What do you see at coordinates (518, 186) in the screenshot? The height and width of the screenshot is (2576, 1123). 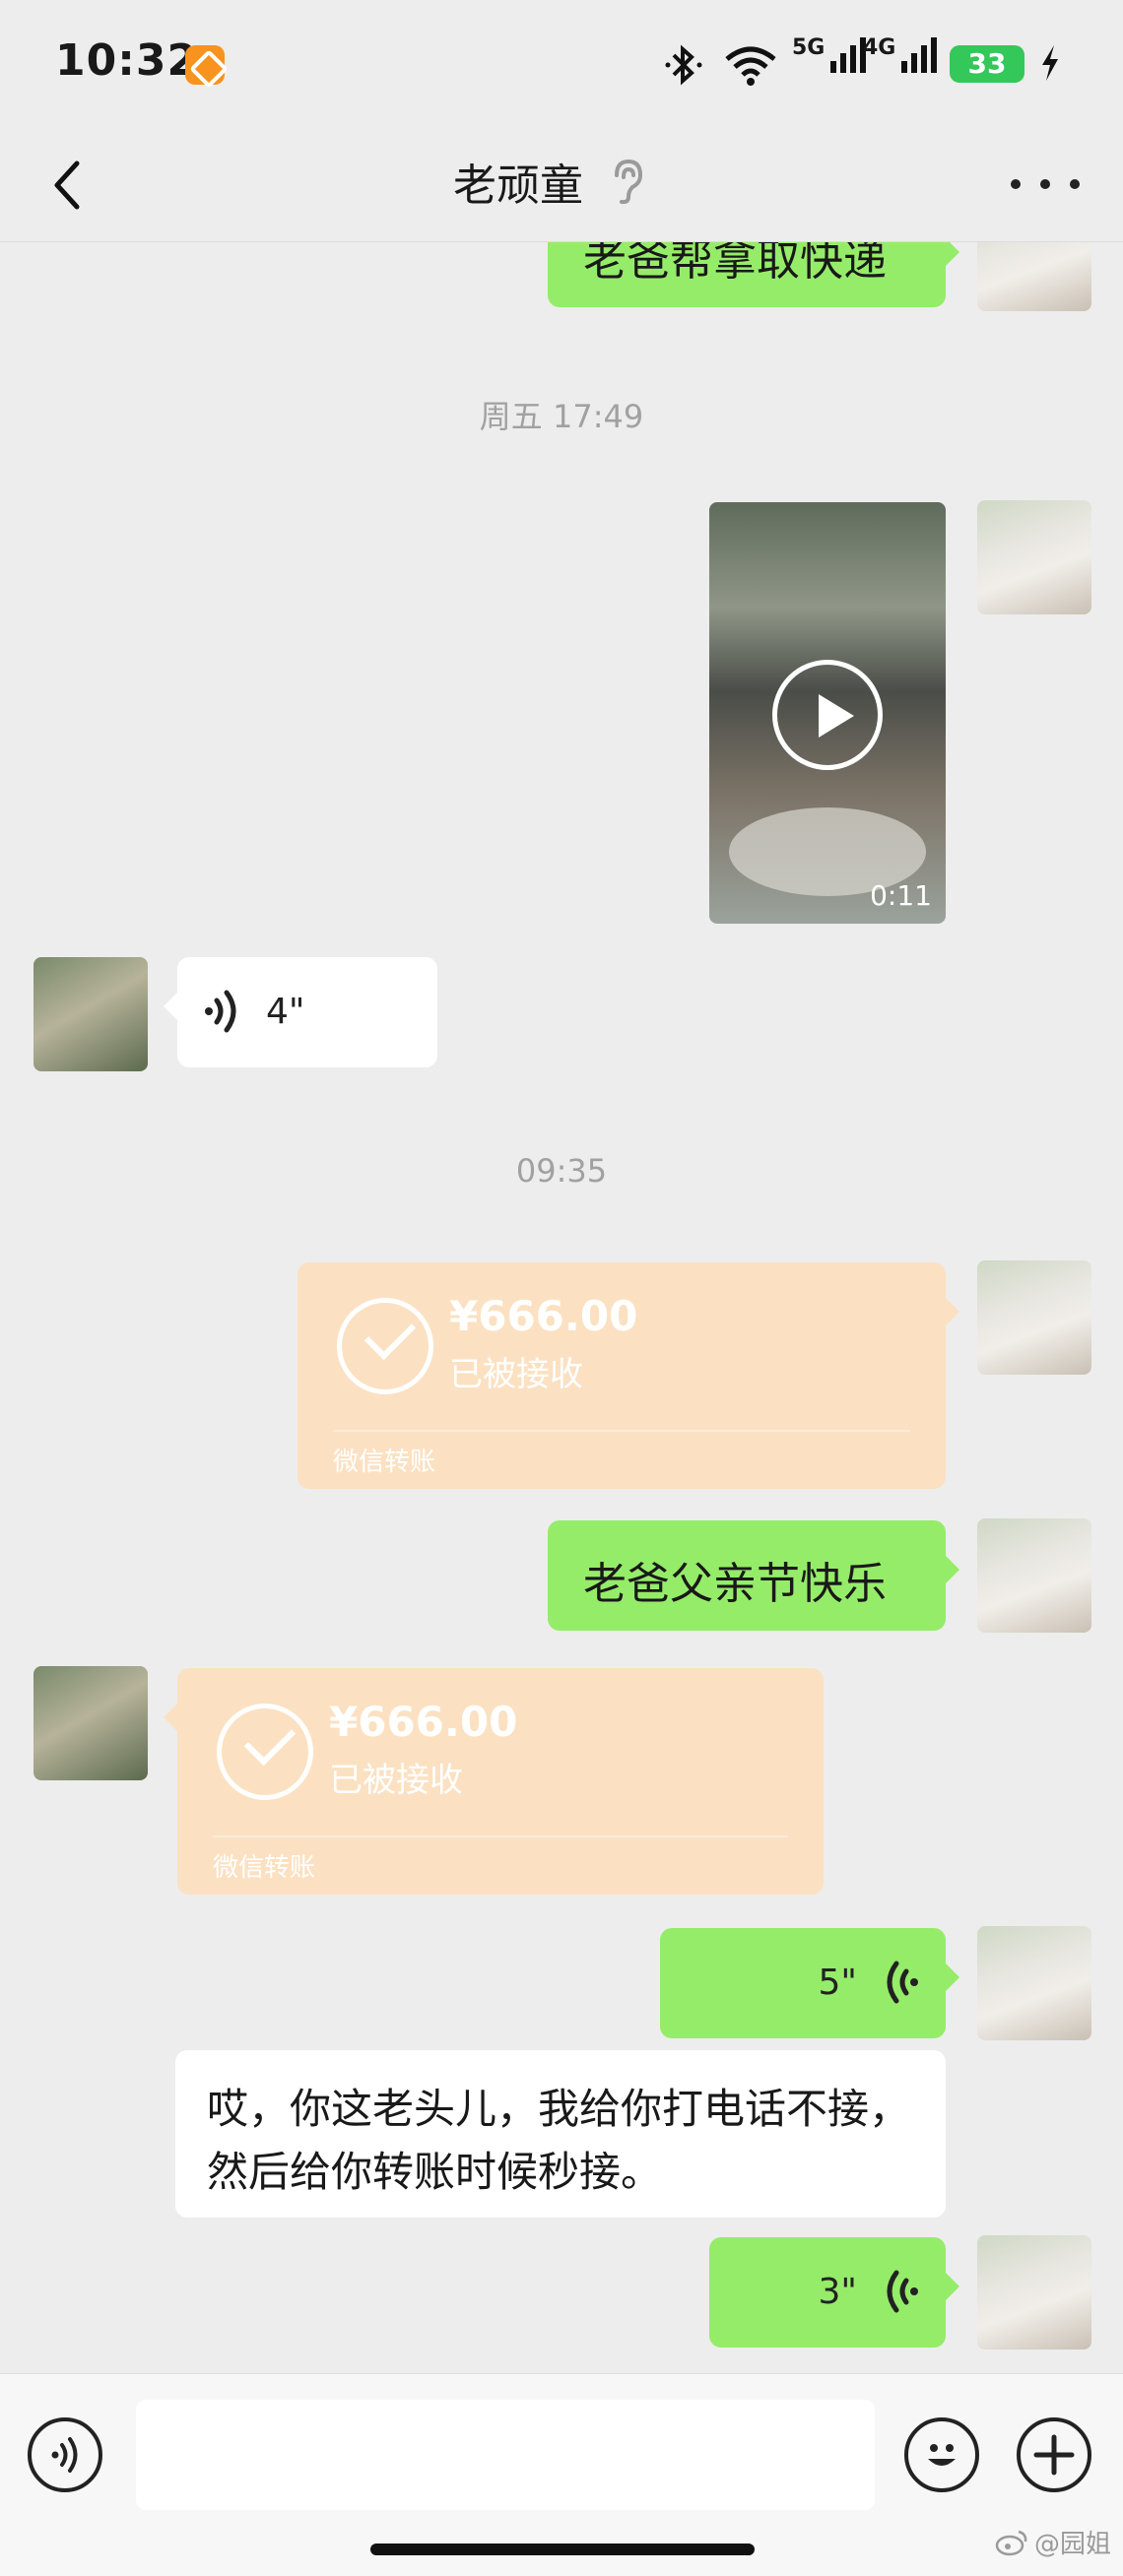 I see `chat-title: 老顽童` at bounding box center [518, 186].